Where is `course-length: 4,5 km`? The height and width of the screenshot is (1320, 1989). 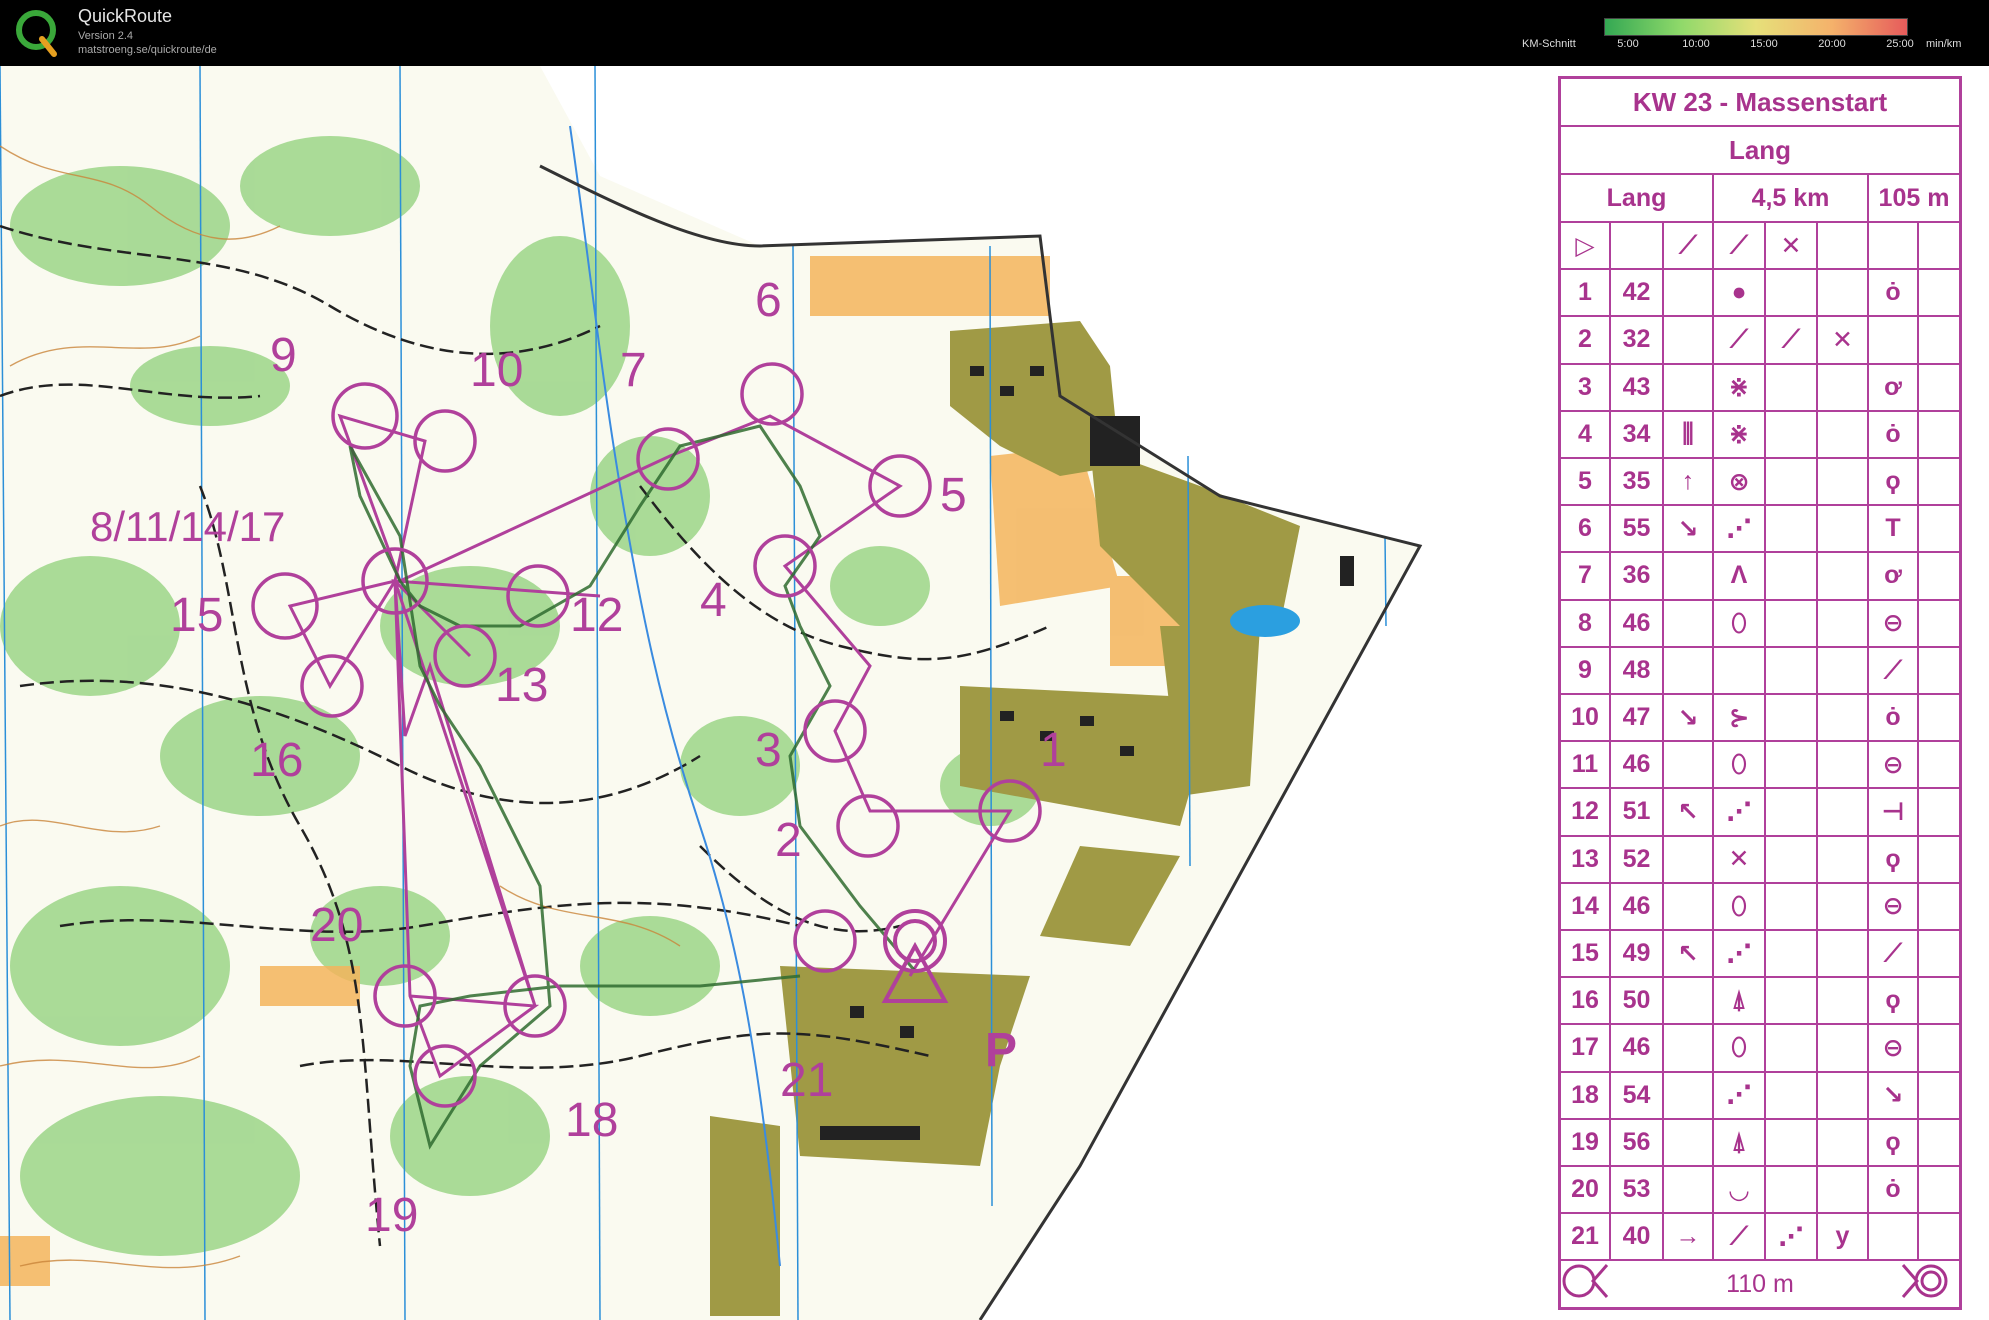
course-length: 4,5 km is located at coordinates (1791, 198).